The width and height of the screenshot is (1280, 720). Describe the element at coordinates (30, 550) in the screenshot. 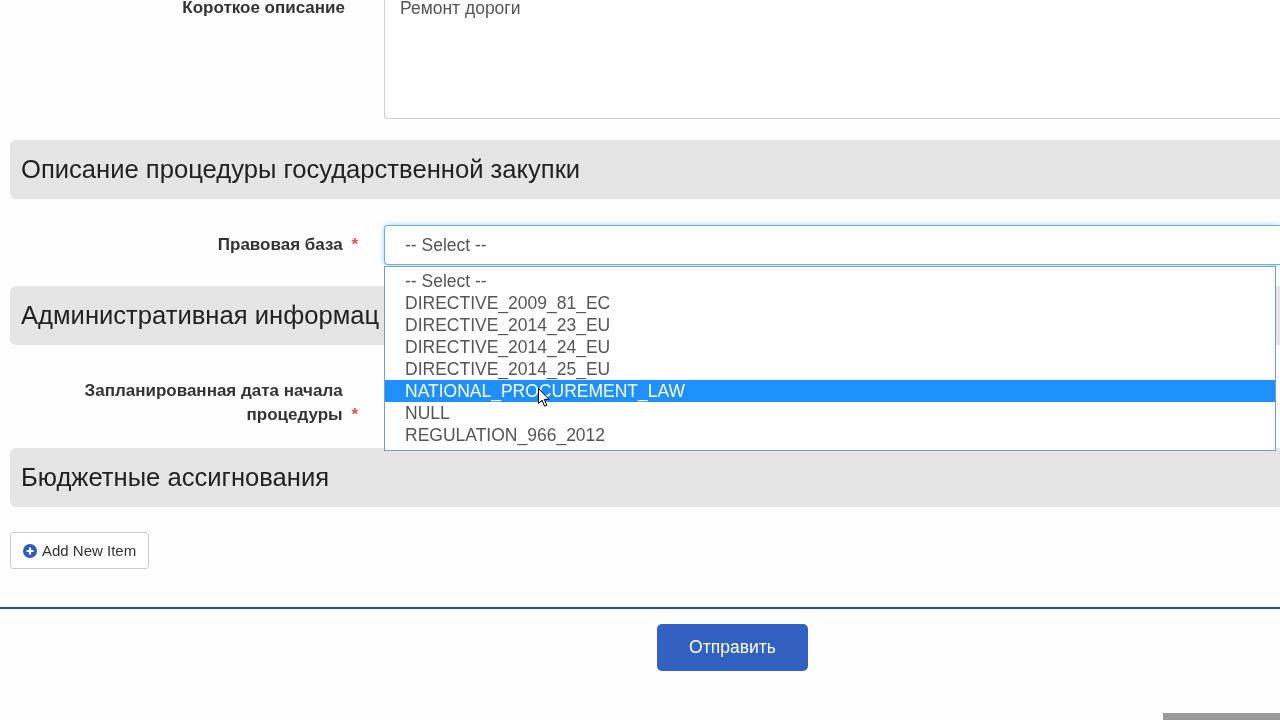

I see `plus-circle-icon` at that location.